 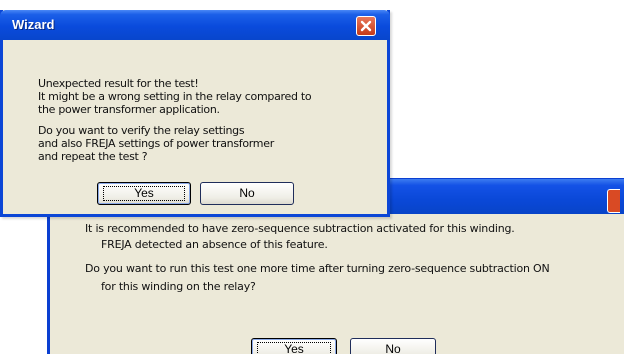 What do you see at coordinates (129, 109) in the screenshot?
I see `message-line: the power transformer application.` at bounding box center [129, 109].